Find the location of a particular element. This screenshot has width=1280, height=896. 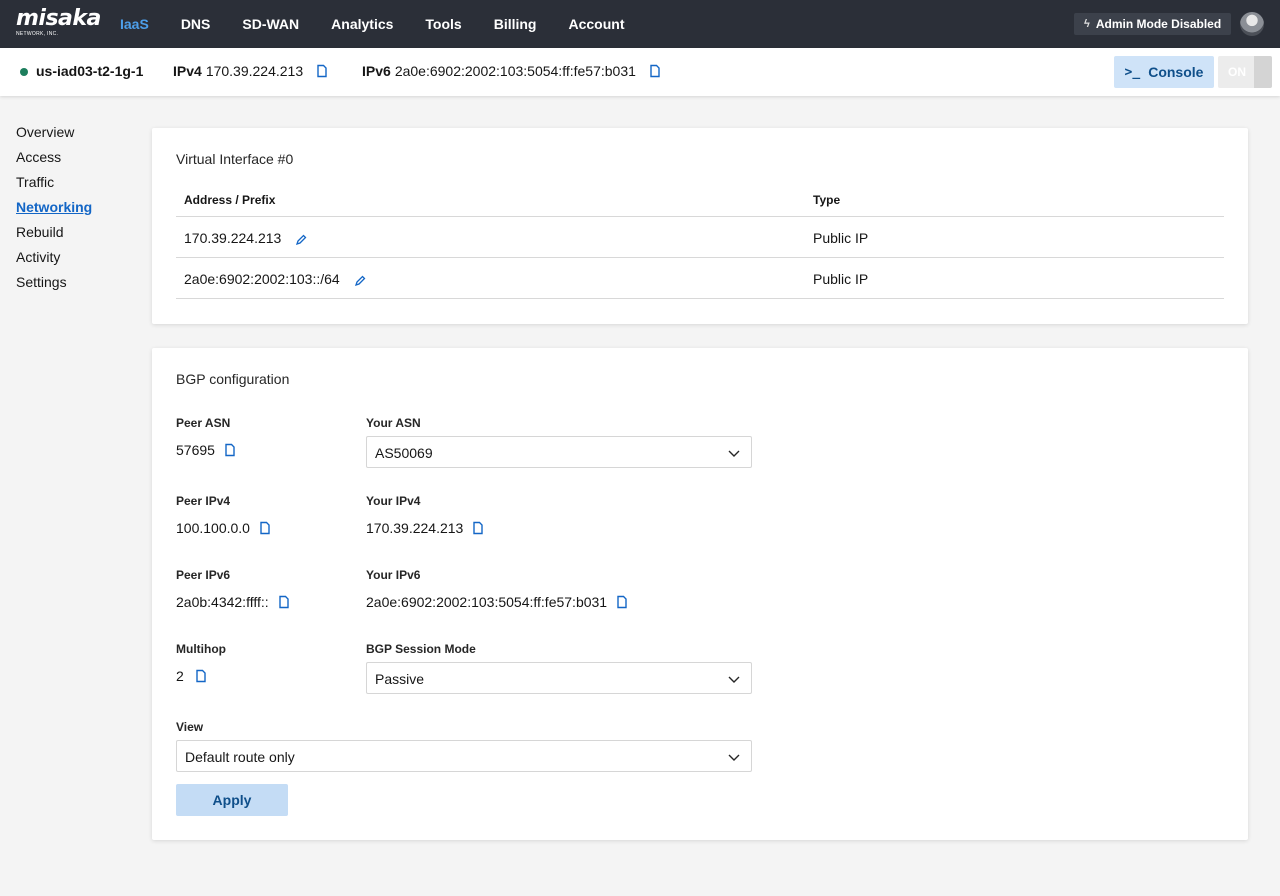

your-ipv4-value: 170.39.224.213 is located at coordinates (415, 528).